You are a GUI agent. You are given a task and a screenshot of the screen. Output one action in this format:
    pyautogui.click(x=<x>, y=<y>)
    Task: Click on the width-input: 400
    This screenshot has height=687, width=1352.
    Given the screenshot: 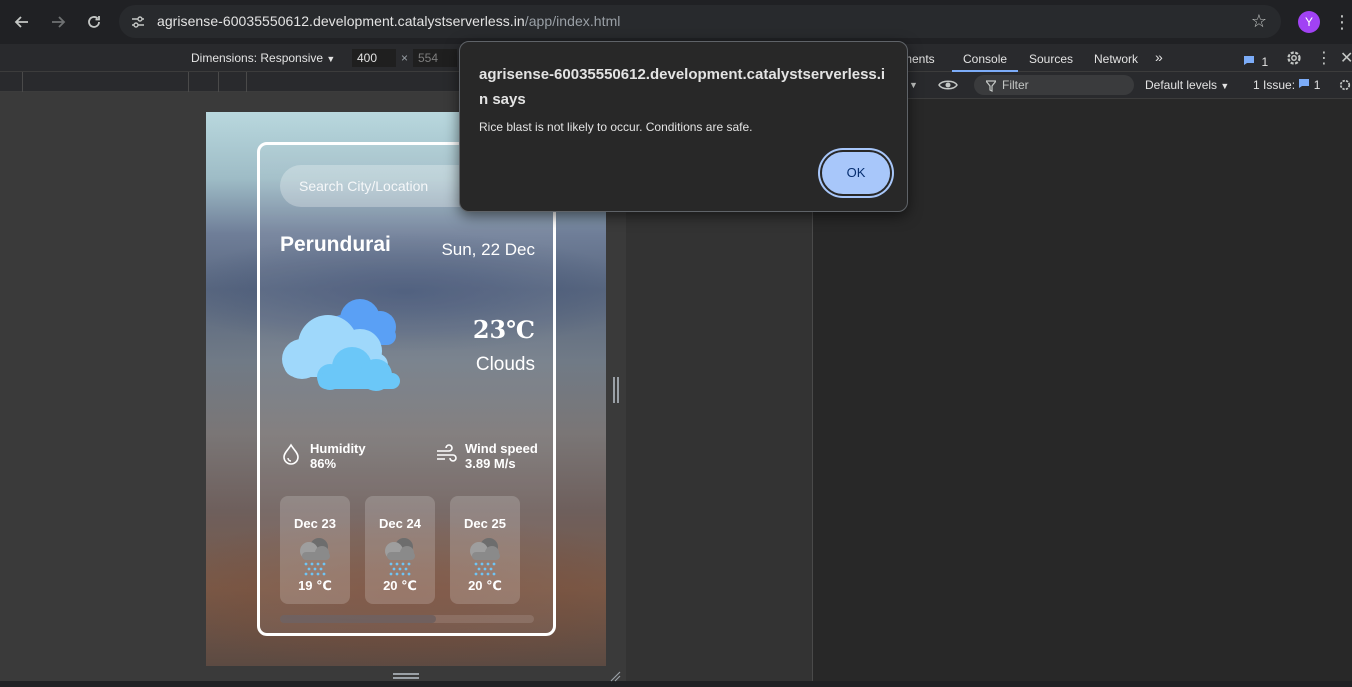 What is the action you would take?
    pyautogui.click(x=374, y=58)
    